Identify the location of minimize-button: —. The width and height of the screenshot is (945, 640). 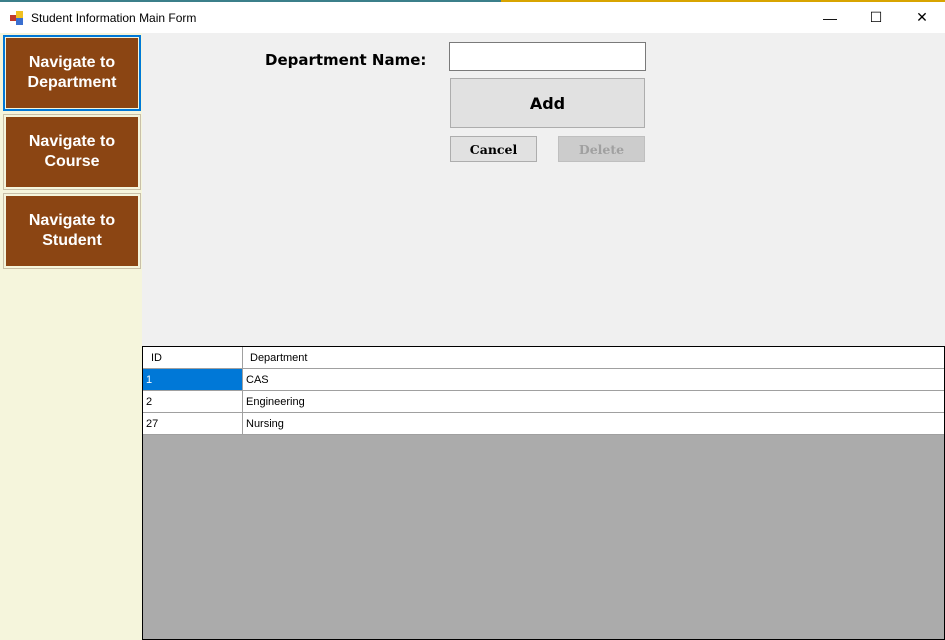
(830, 17).